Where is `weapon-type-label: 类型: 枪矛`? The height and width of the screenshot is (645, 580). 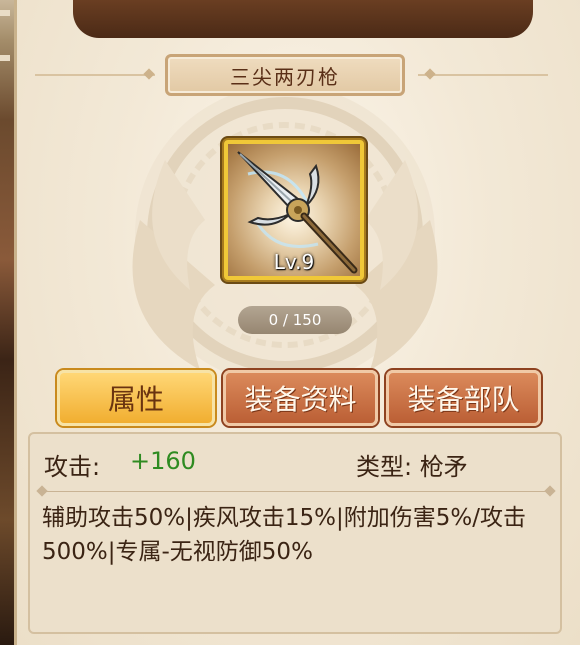
weapon-type-label: 类型: 枪矛 is located at coordinates (412, 467).